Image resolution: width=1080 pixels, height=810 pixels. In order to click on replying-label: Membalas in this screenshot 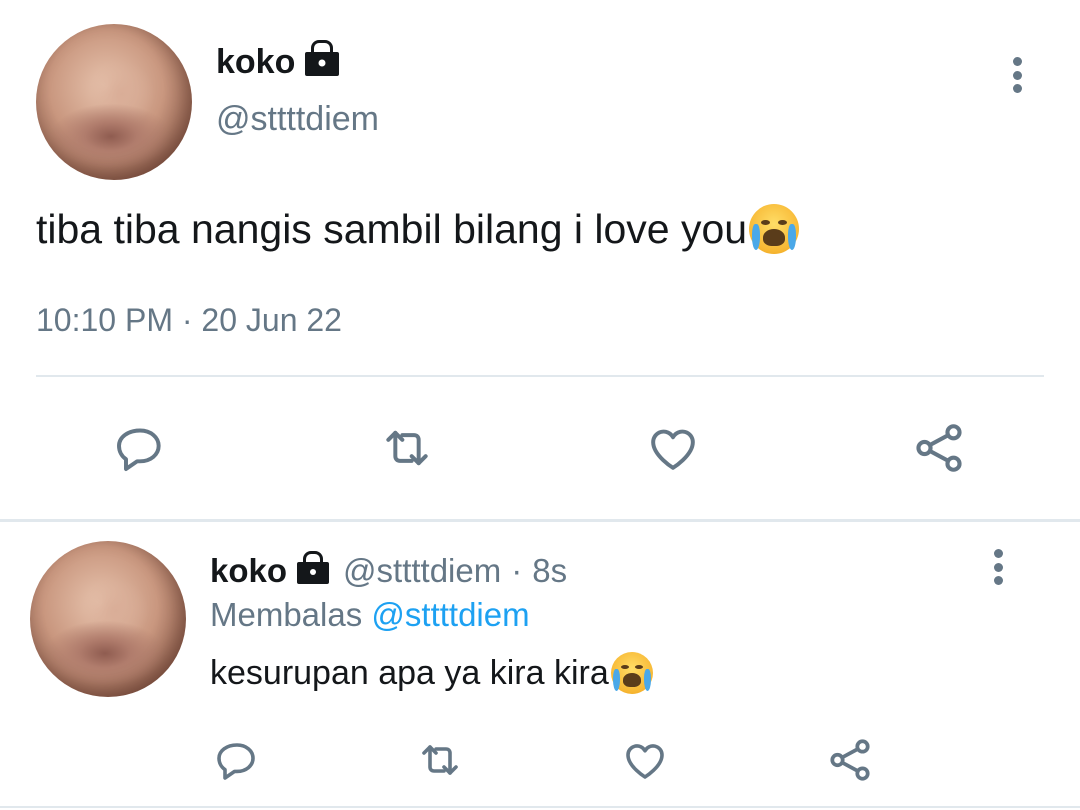, I will do `click(286, 614)`.